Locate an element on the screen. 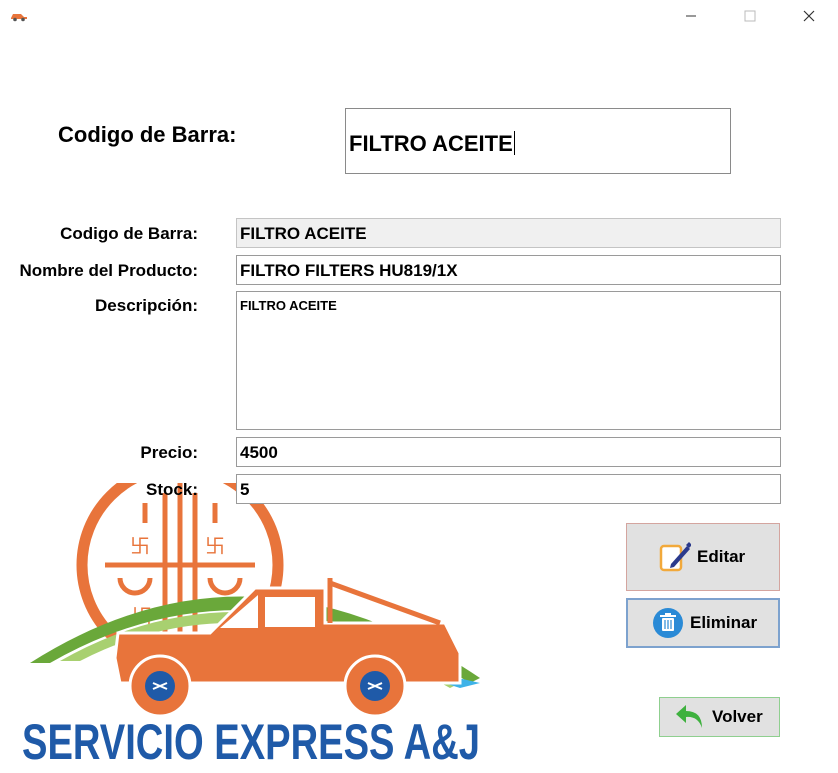 The width and height of the screenshot is (838, 773). descripcion-label: Descripción: is located at coordinates (146, 305).